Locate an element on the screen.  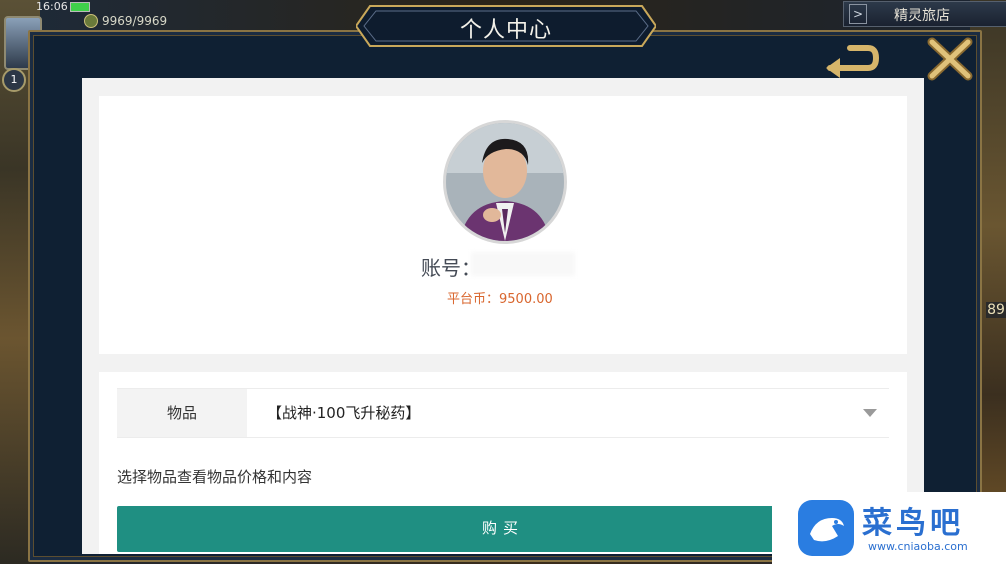
close-icon is located at coordinates (950, 59).